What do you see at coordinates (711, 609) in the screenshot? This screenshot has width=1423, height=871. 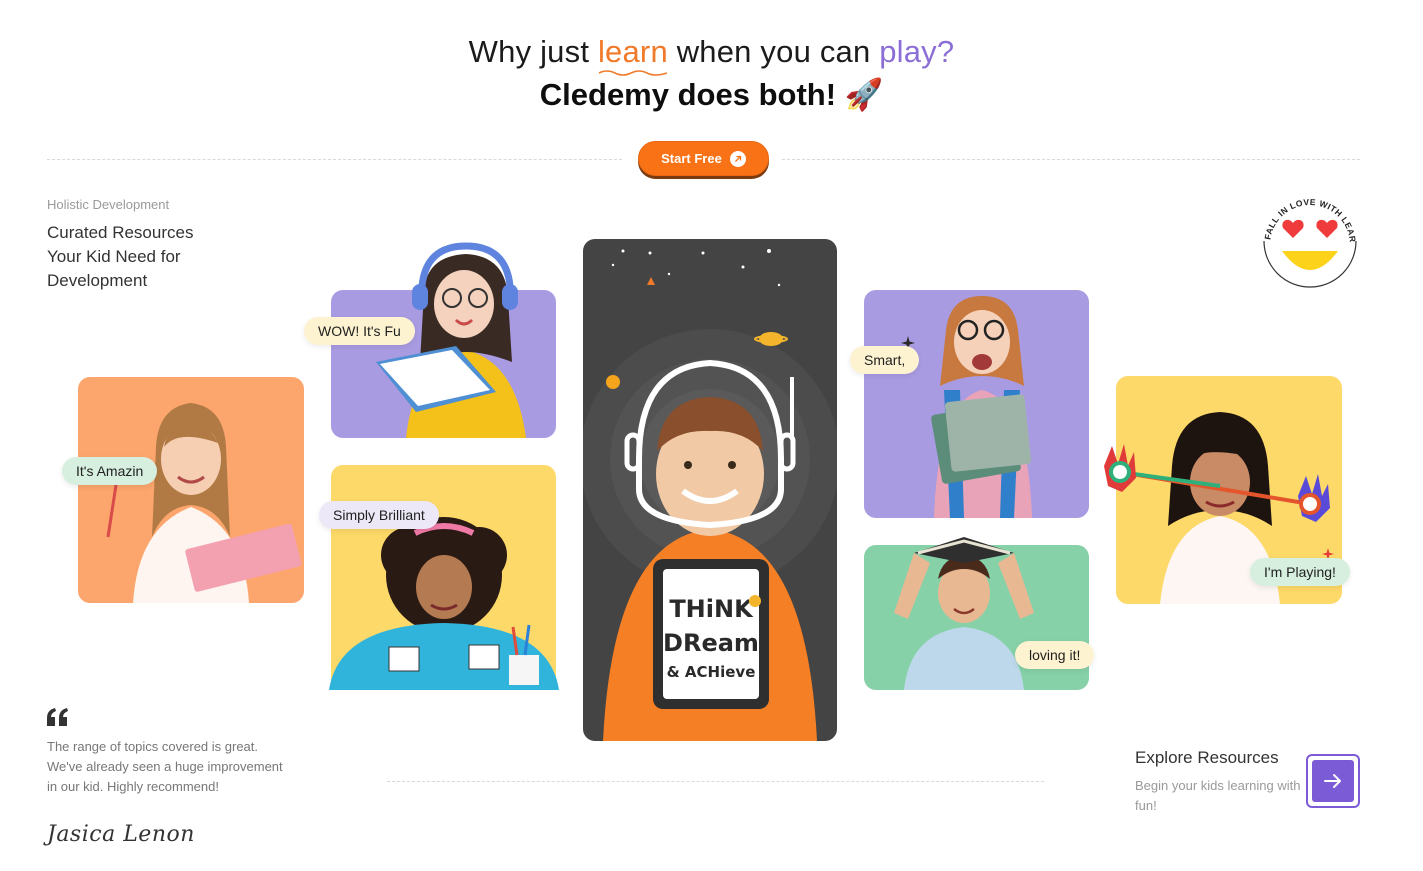 I see `sign-line-think: THiNK` at bounding box center [711, 609].